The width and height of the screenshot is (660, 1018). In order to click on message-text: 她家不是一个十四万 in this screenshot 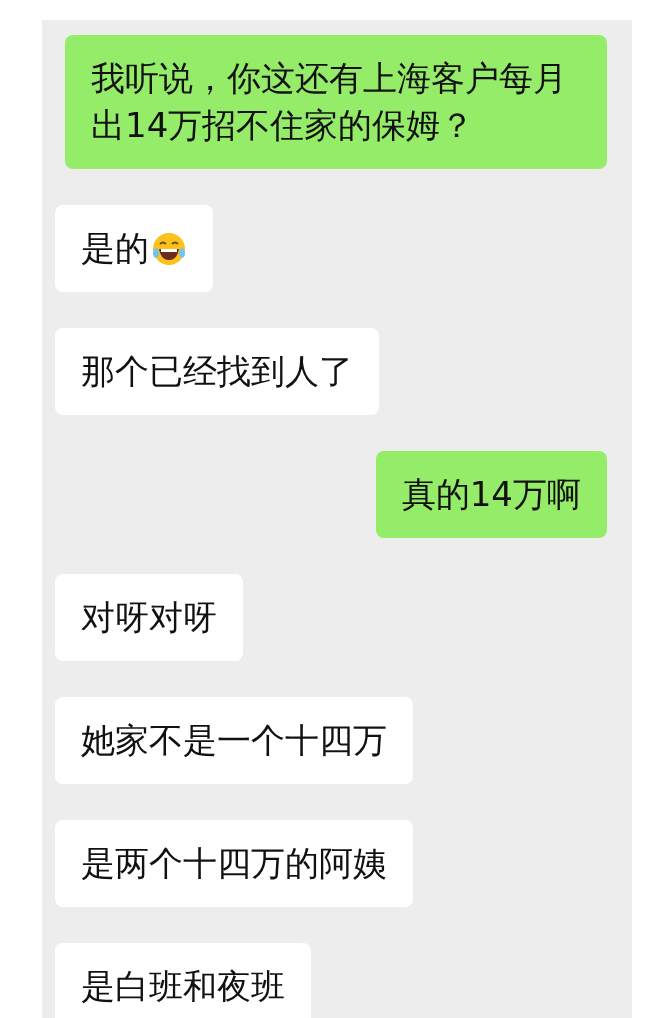, I will do `click(234, 740)`.